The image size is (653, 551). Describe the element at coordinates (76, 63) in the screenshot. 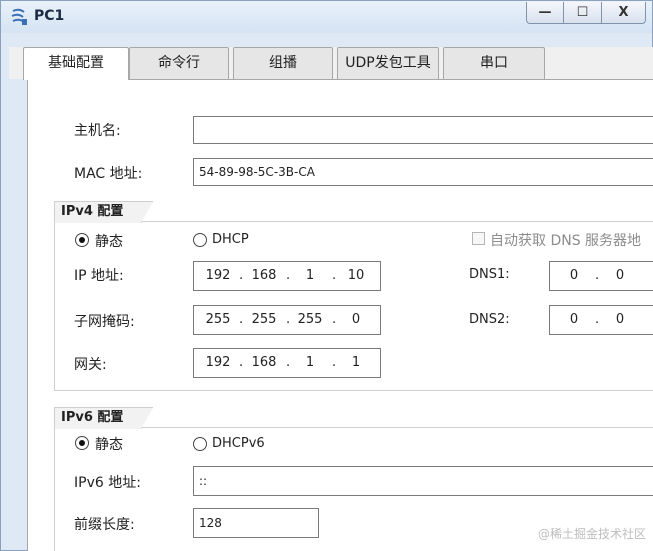

I see `tab-basic-config: 基础配置` at that location.